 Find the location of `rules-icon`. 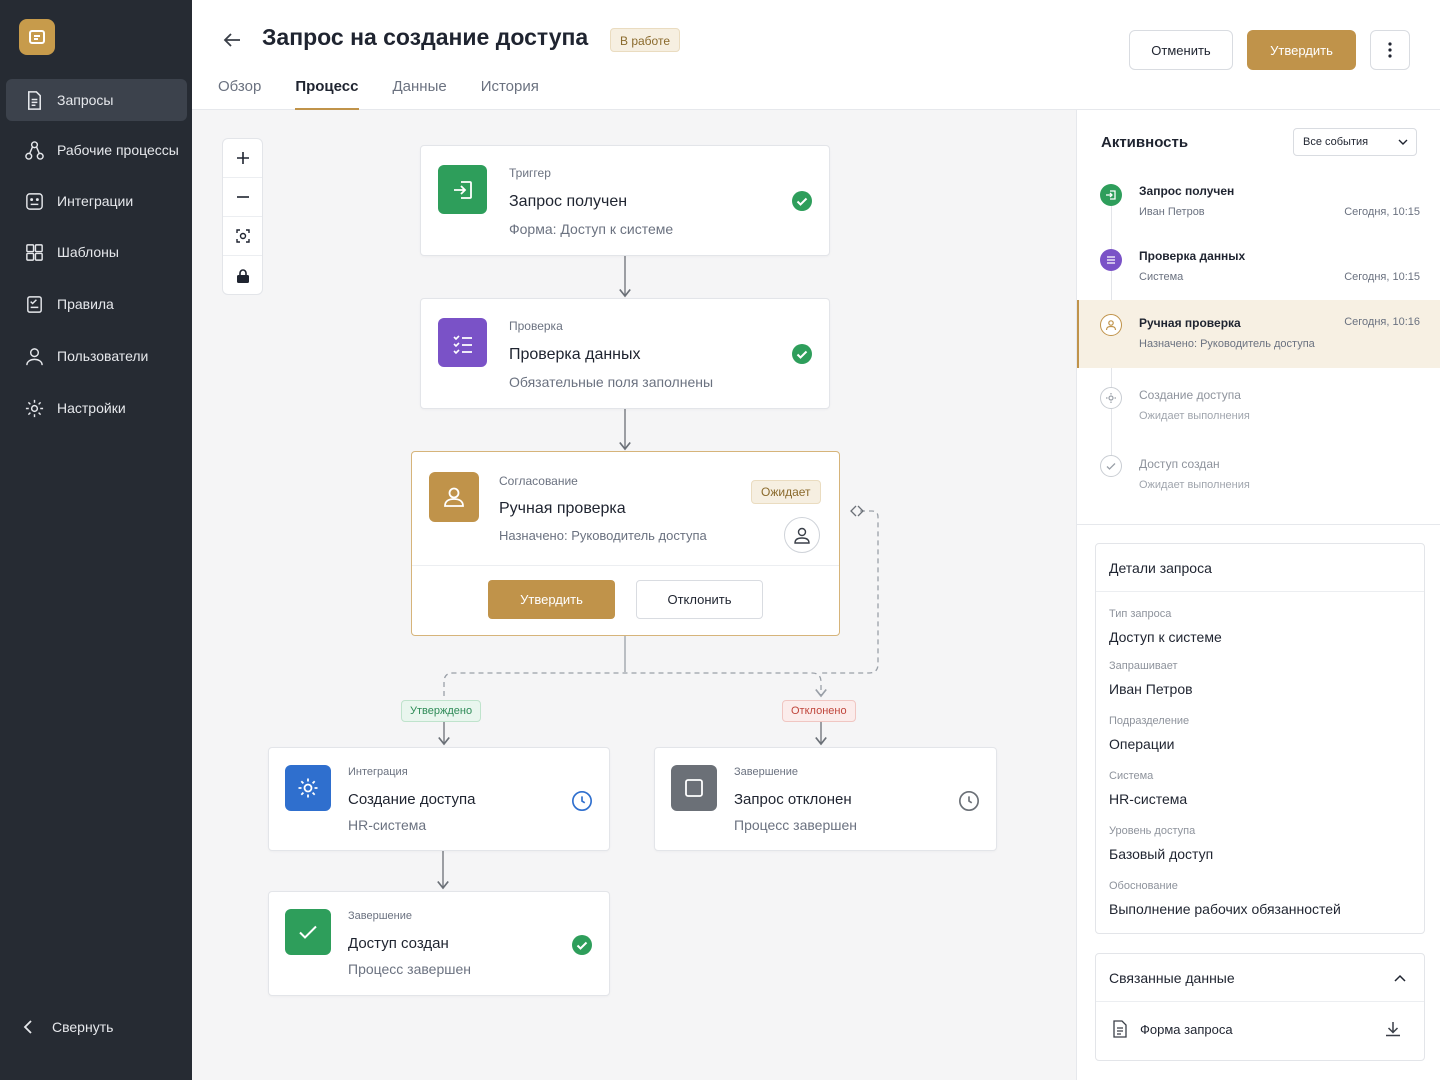

rules-icon is located at coordinates (34, 304).